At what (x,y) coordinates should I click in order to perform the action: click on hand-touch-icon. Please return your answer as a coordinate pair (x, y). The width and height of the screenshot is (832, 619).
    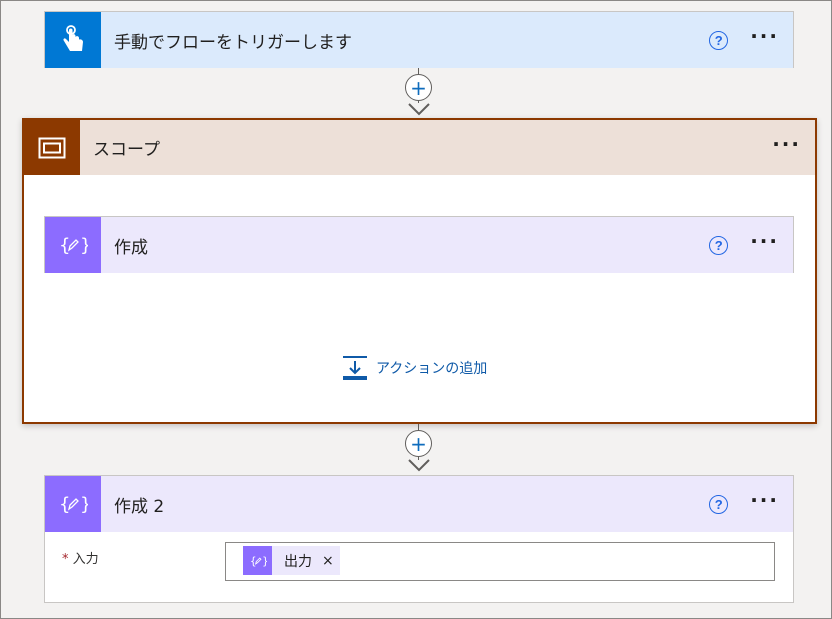
    Looking at the image, I should click on (73, 38).